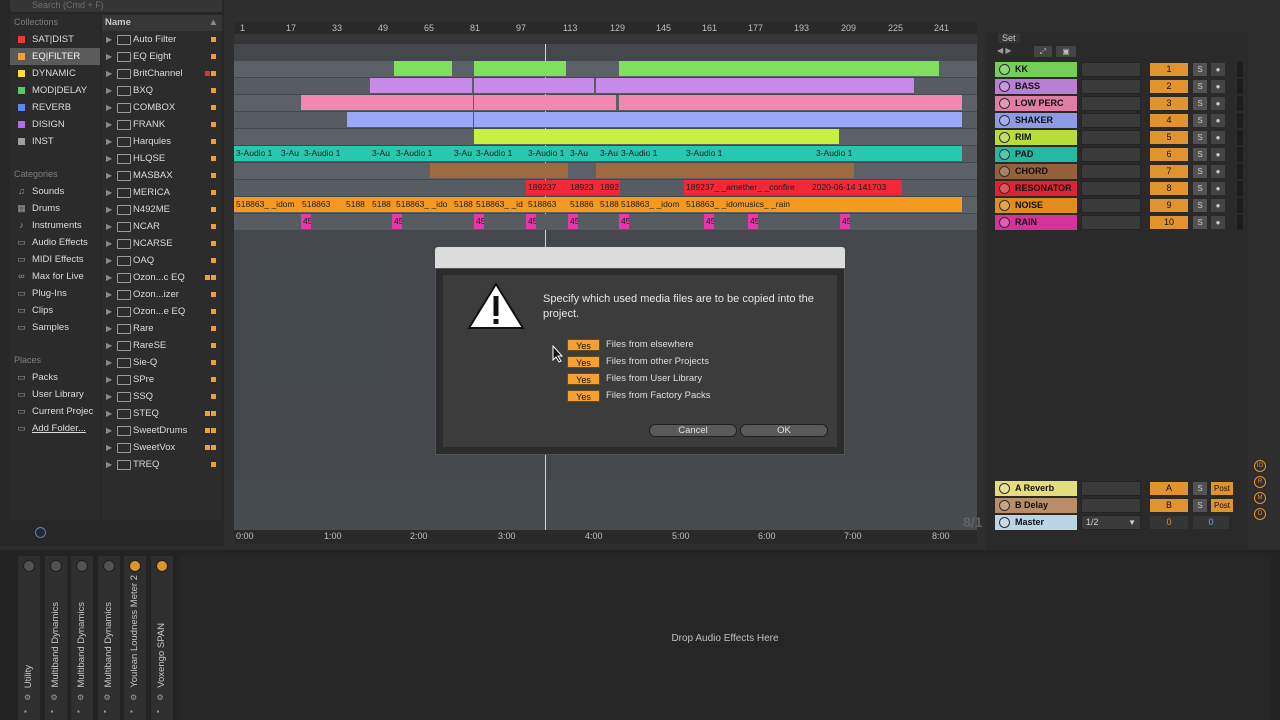  What do you see at coordinates (162, 345) in the screenshot?
I see `browser-item: ▶ RareSE` at bounding box center [162, 345].